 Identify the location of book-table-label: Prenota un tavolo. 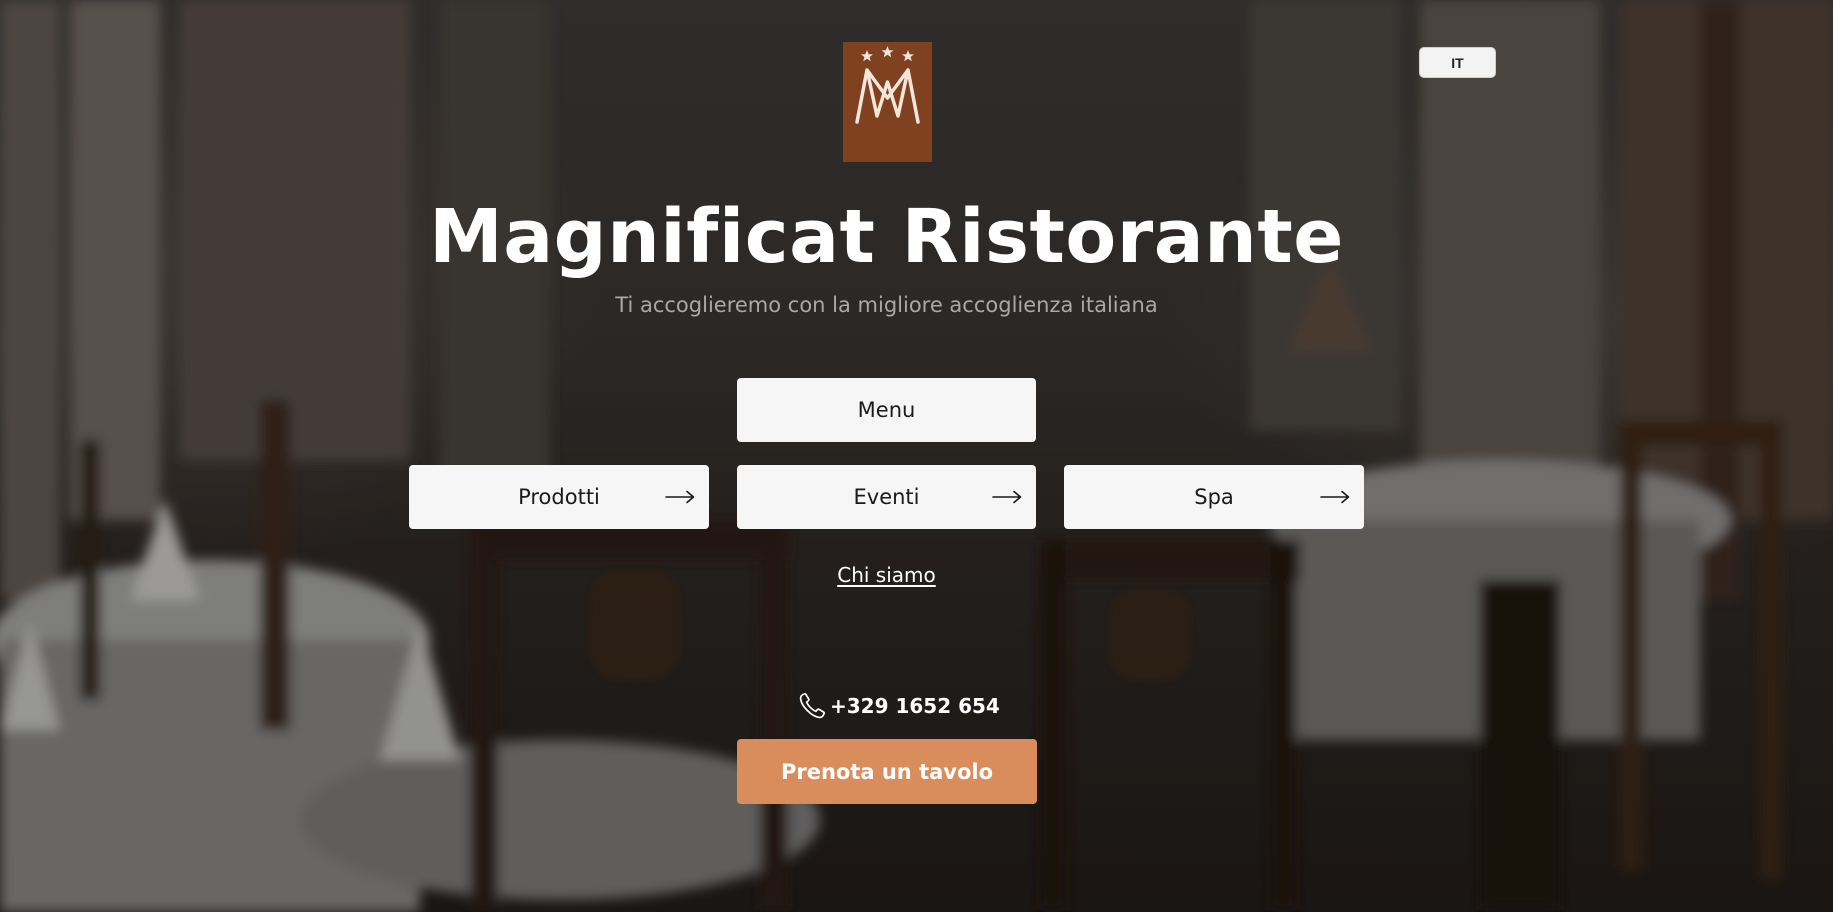
(887, 771).